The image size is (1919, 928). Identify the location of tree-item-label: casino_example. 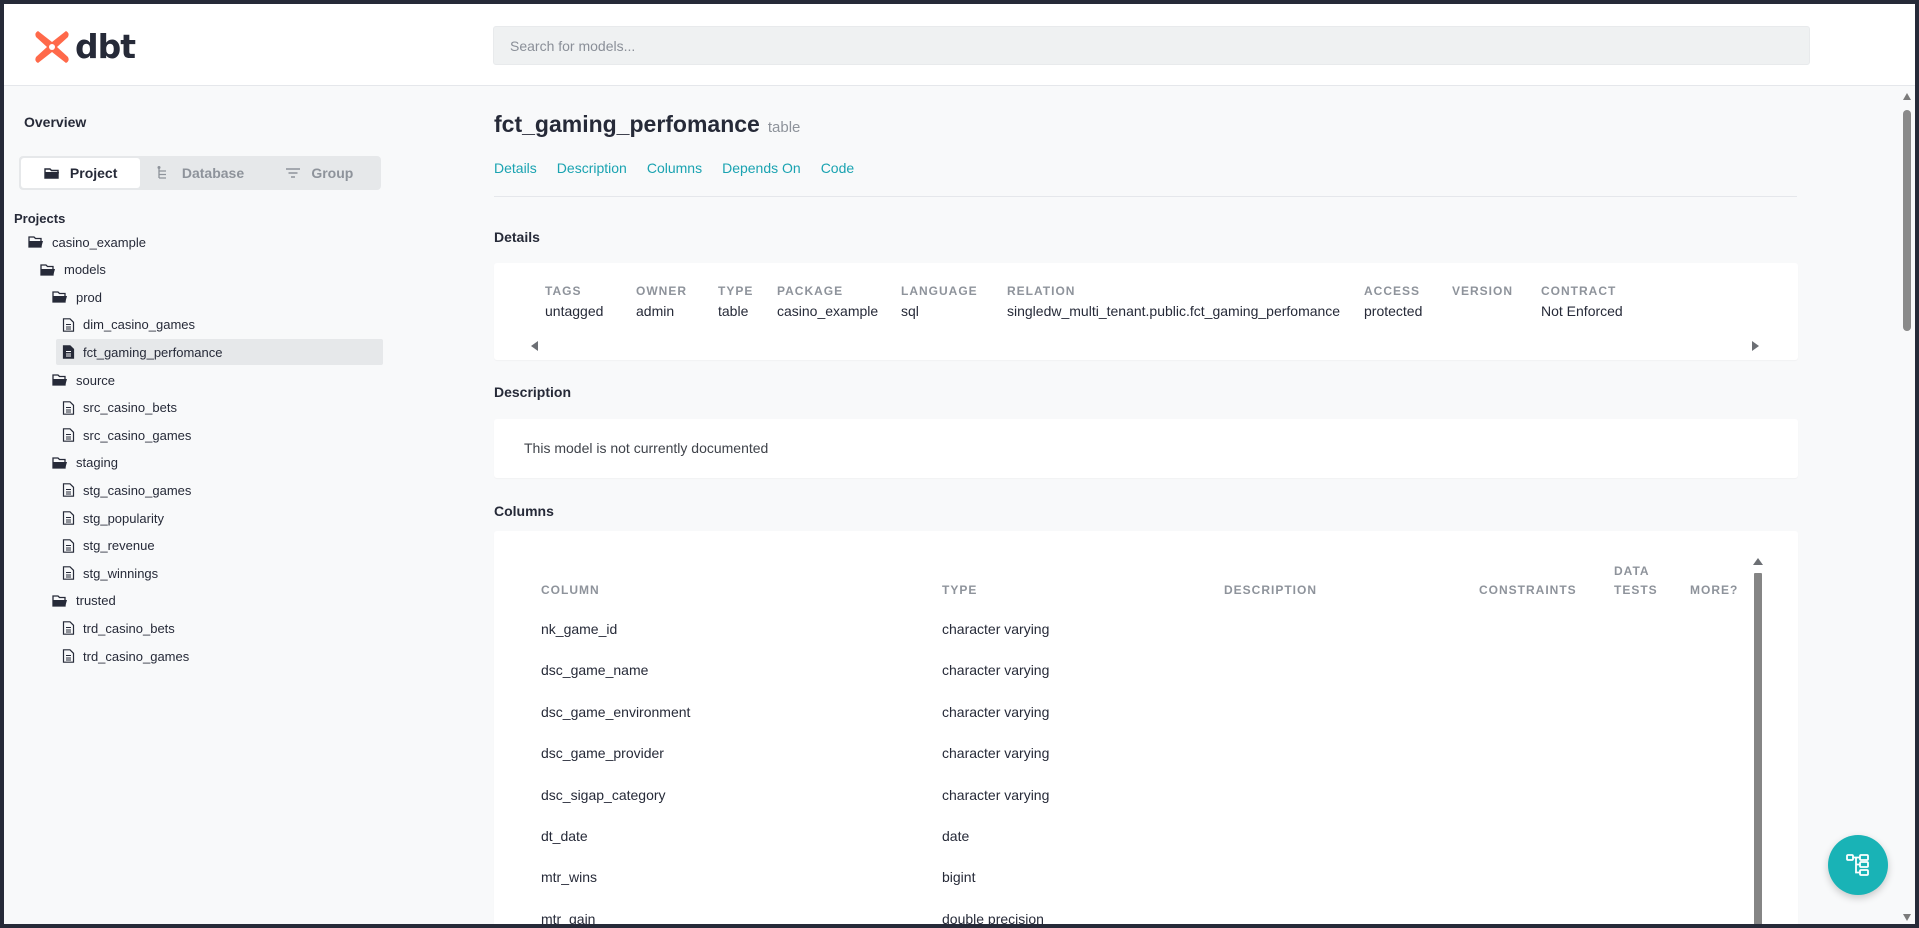
(99, 242).